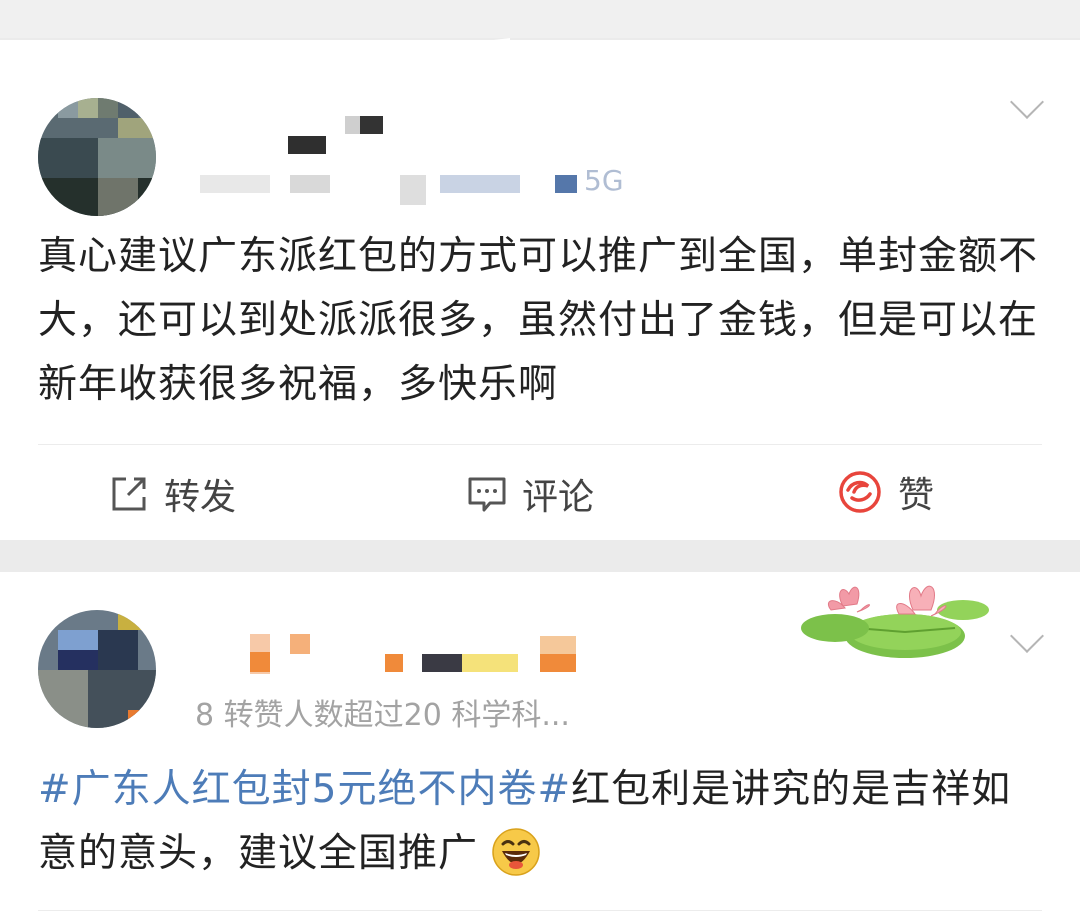 Image resolution: width=1080 pixels, height=916 pixels. What do you see at coordinates (200, 497) in the screenshot?
I see `repost-label: 转发` at bounding box center [200, 497].